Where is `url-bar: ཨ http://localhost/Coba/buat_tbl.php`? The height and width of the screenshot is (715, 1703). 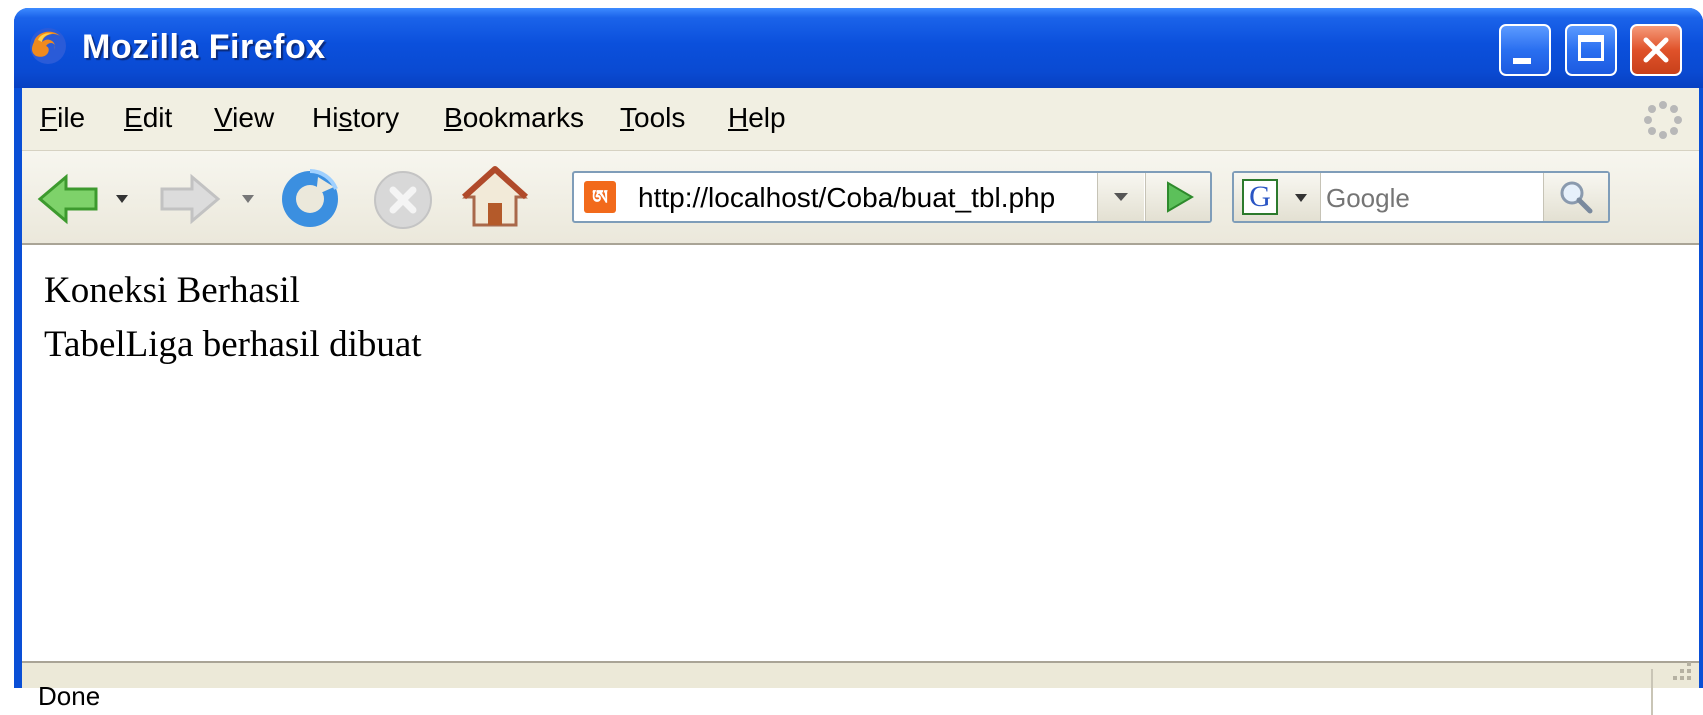
url-bar: ཨ http://localhost/Coba/buat_tbl.php is located at coordinates (892, 197).